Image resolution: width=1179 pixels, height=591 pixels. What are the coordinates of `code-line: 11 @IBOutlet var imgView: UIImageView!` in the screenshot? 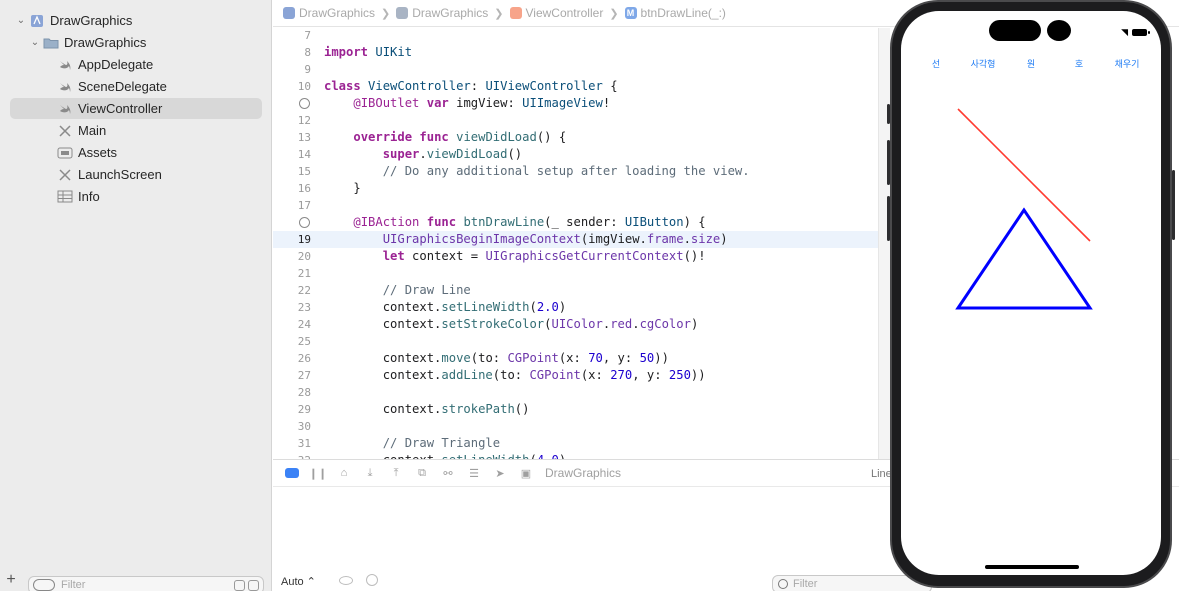 It's located at (575, 103).